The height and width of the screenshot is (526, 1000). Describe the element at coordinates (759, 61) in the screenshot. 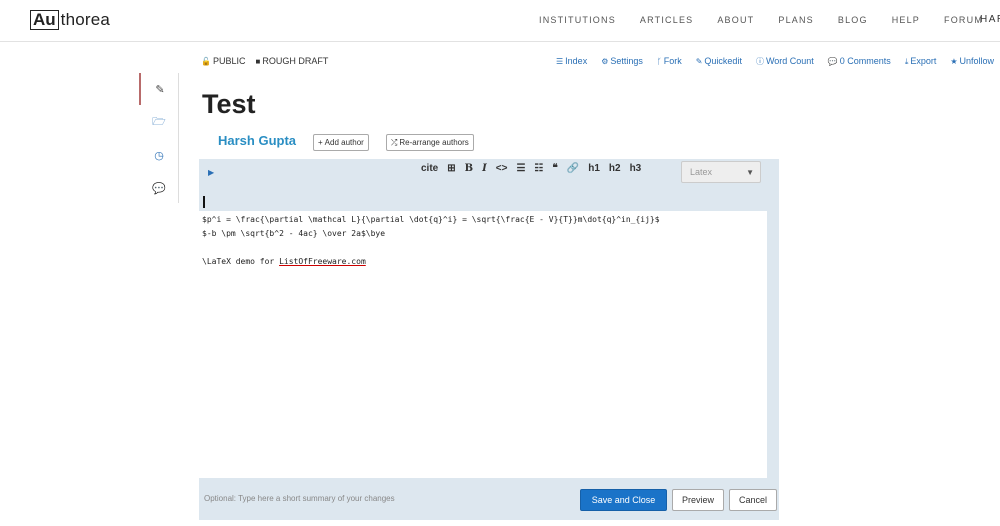

I see `info-icon: ⓘ` at that location.